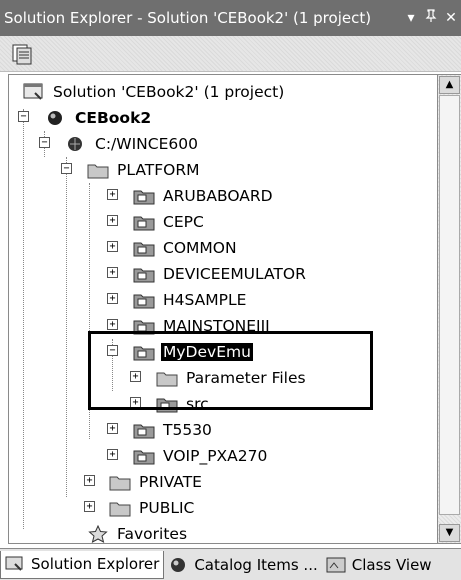 Image resolution: width=461 pixels, height=580 pixels. Describe the element at coordinates (183, 222) in the screenshot. I see `tree-item-label: CEPC` at that location.